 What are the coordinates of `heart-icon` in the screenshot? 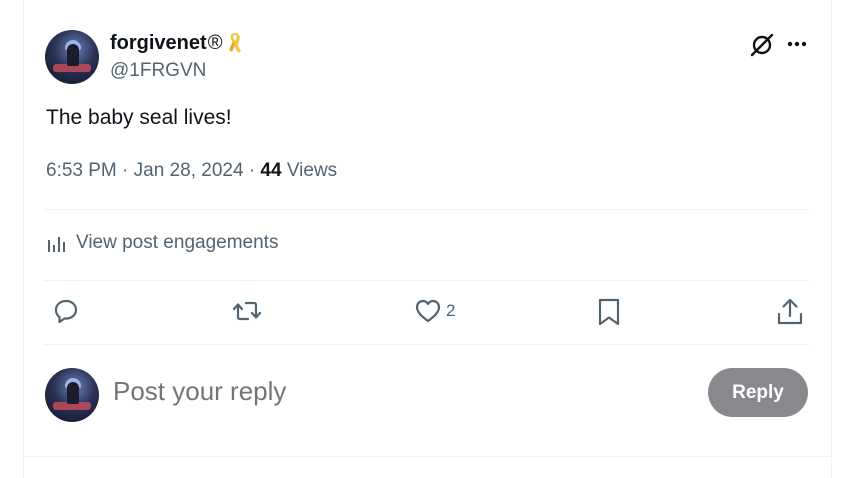 It's located at (428, 311).